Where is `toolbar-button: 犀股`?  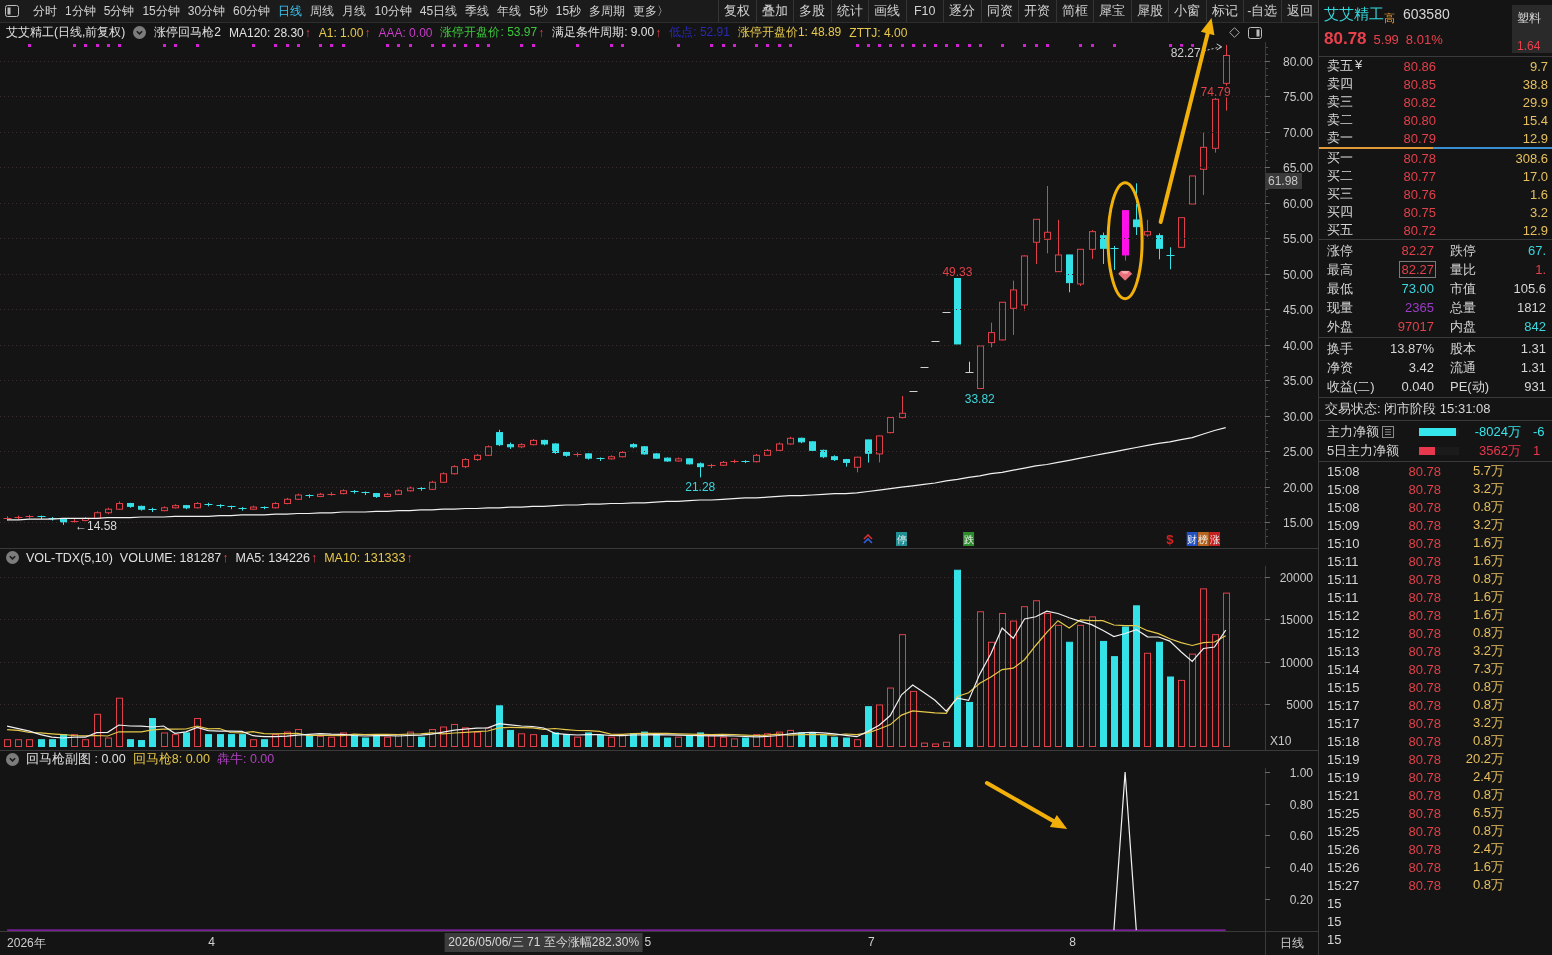
toolbar-button: 犀股 is located at coordinates (1149, 11).